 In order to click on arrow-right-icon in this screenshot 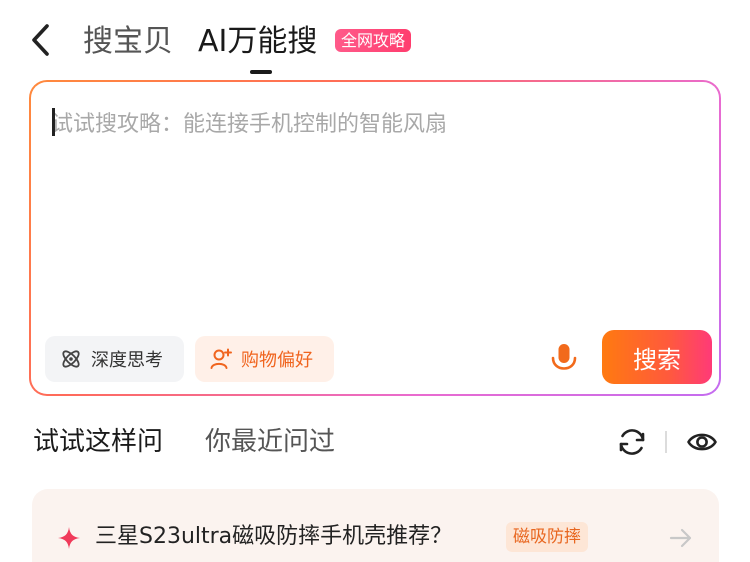, I will do `click(680, 538)`.